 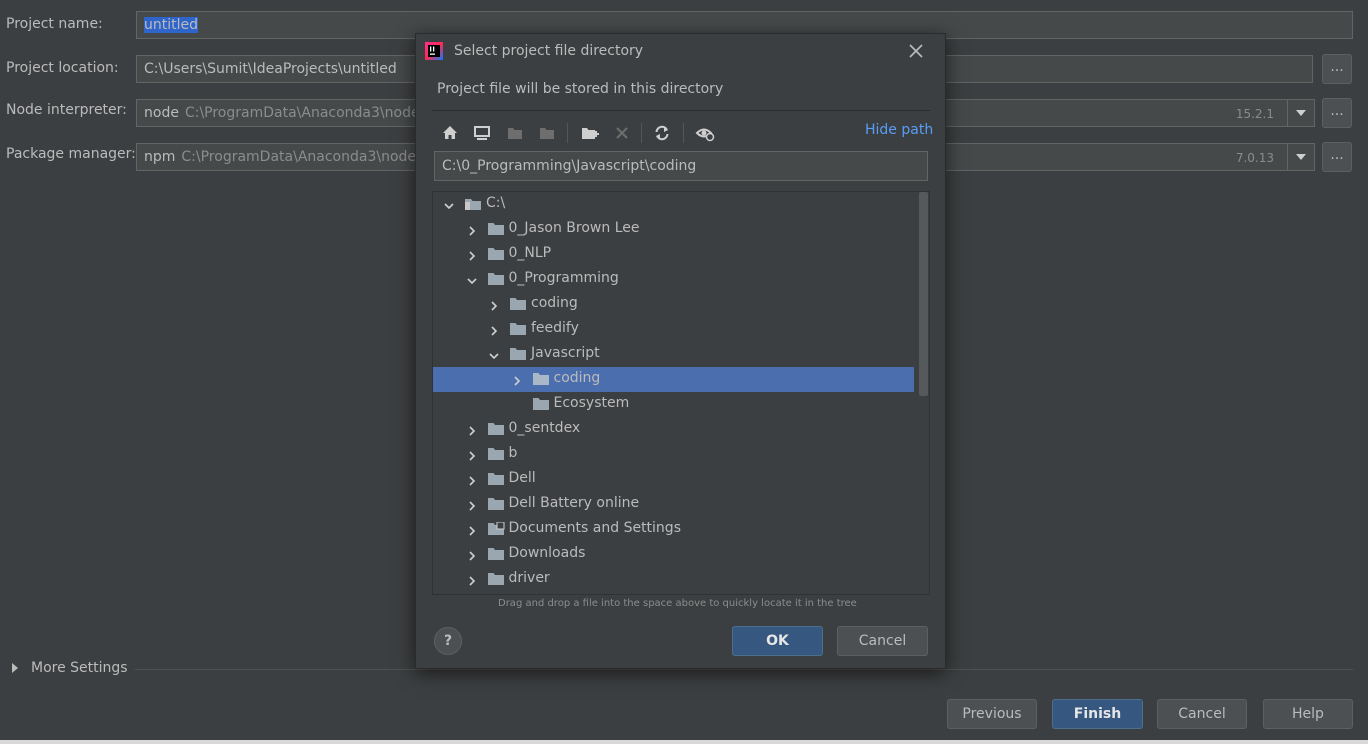 What do you see at coordinates (522, 478) in the screenshot?
I see `tree-row-label: Dell` at bounding box center [522, 478].